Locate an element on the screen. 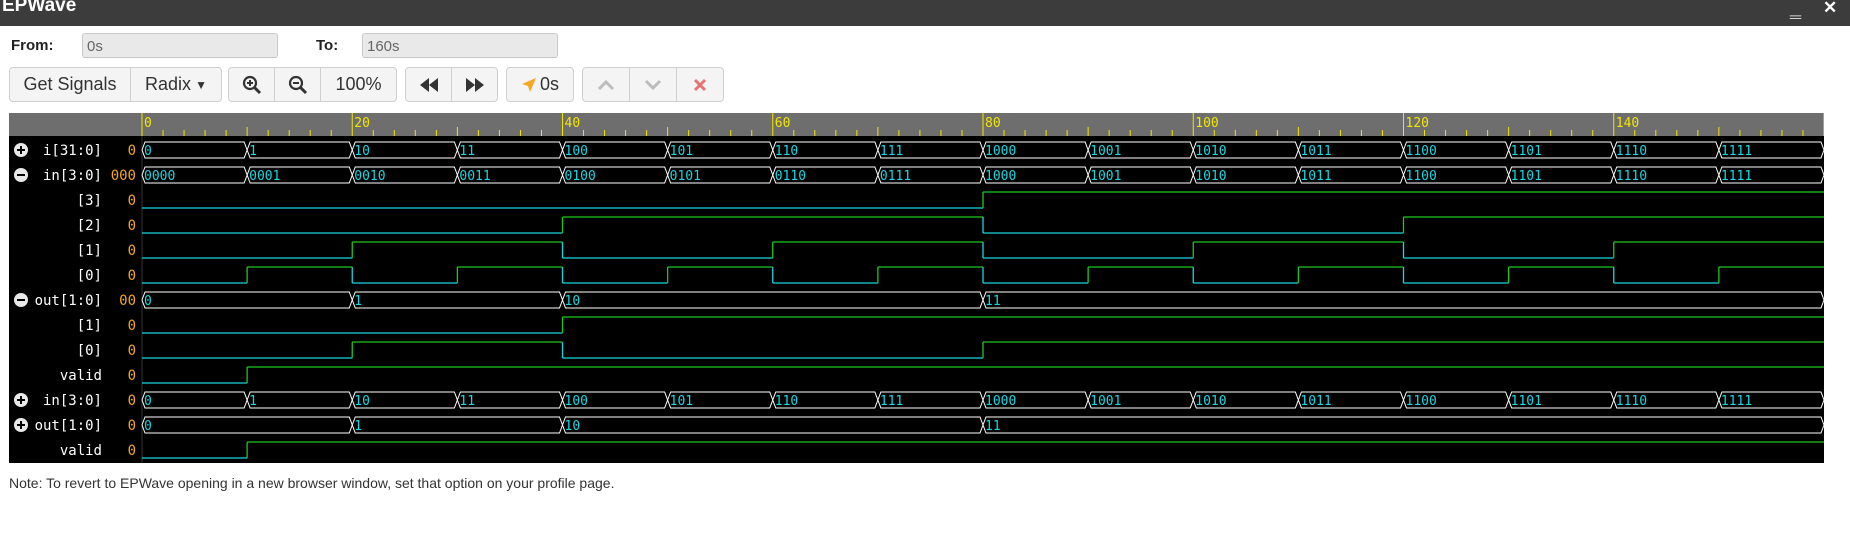  title-bar: EPWave ‗ ✕ is located at coordinates (925, 13).